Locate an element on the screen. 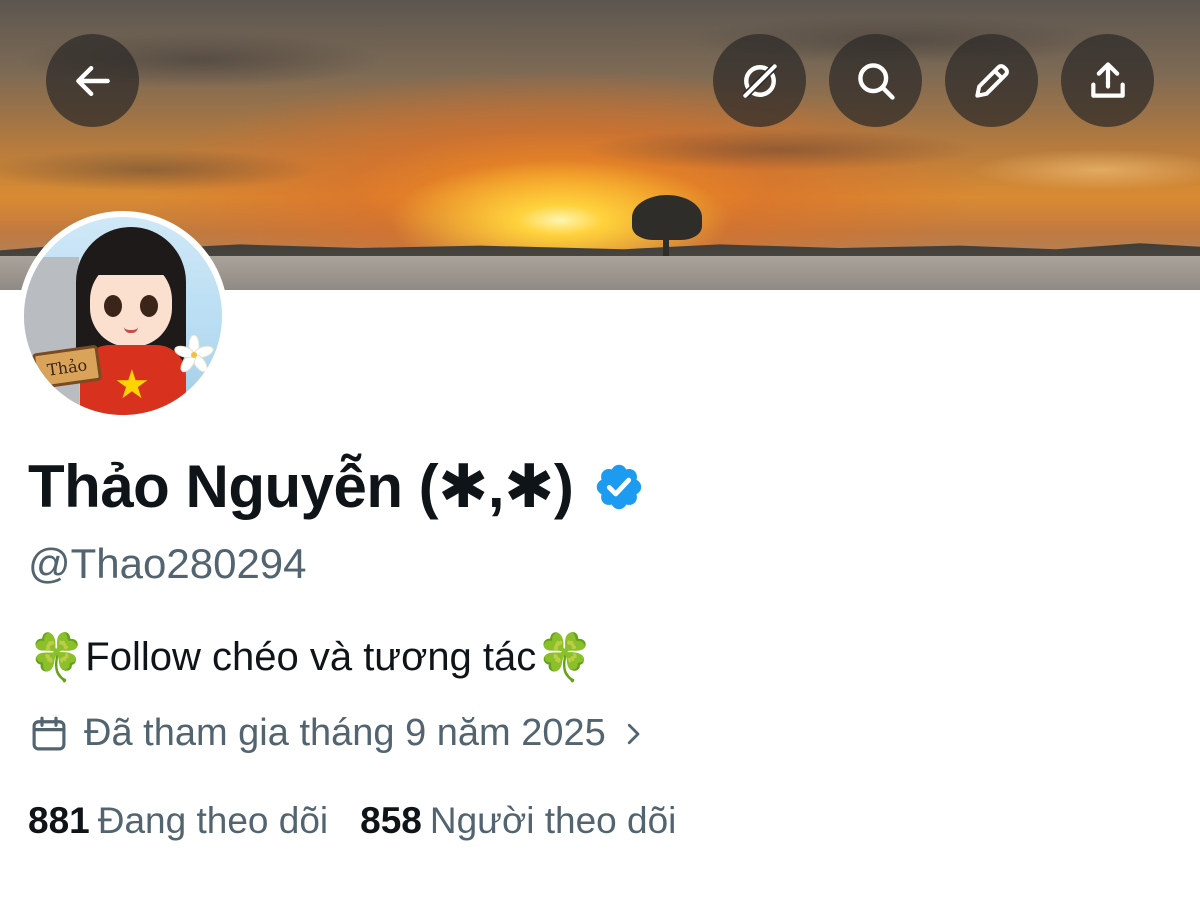 This screenshot has height=898, width=1200. edit-button is located at coordinates (991, 80).